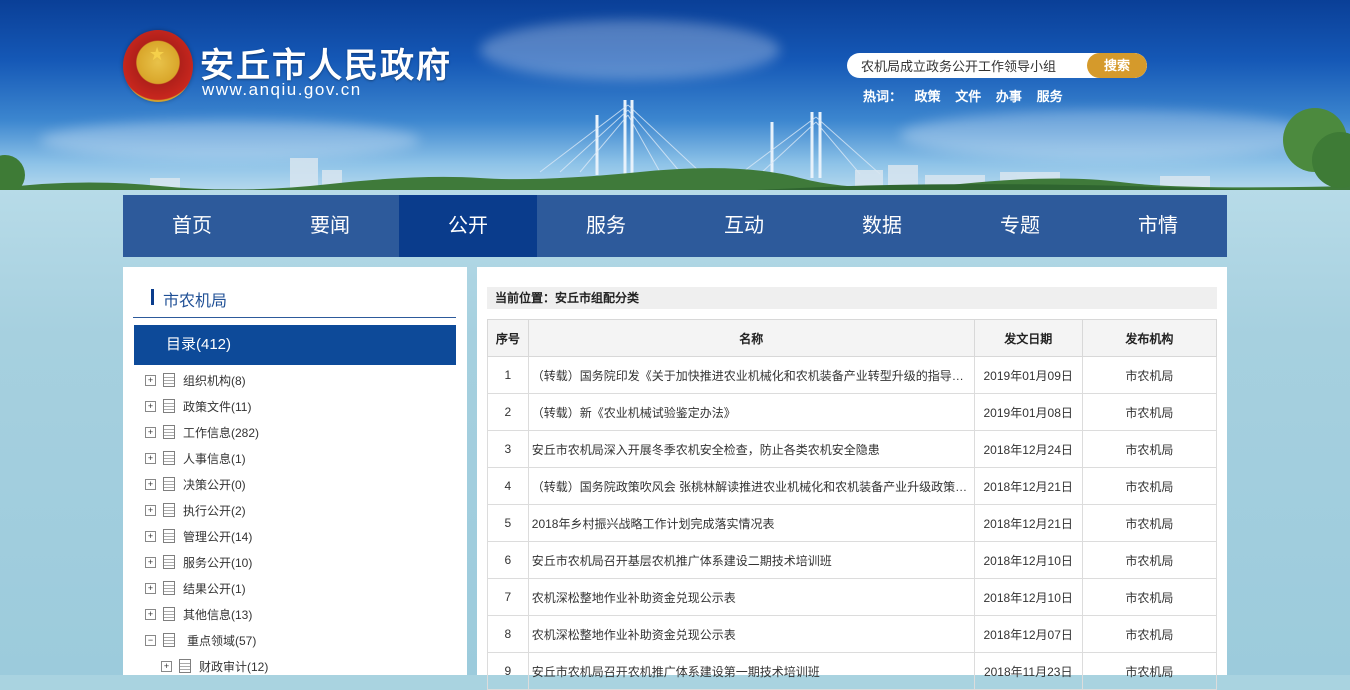 This screenshot has height=690, width=1350. I want to click on row-number: 6, so click(508, 560).